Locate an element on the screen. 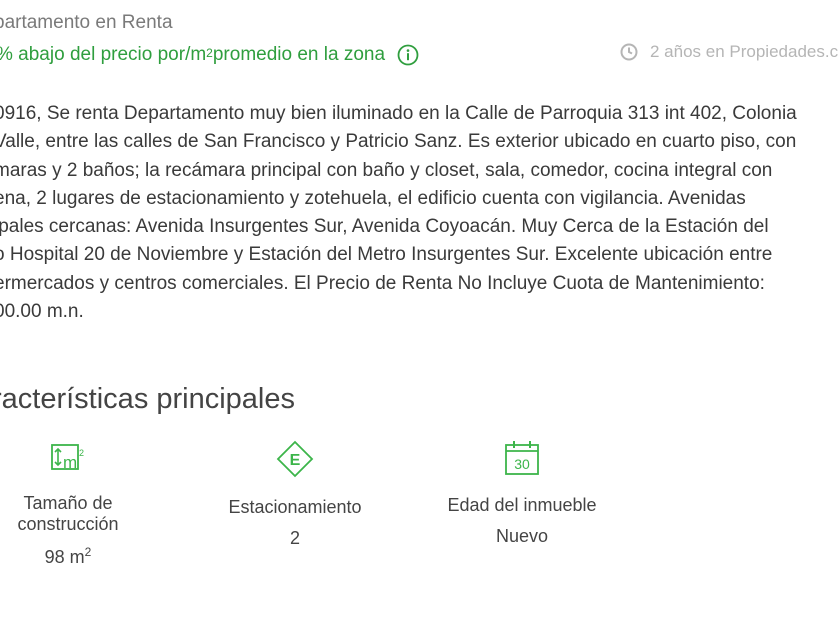 This screenshot has height=630, width=840. description-line: 00.00 m.n. is located at coordinates (42, 312).